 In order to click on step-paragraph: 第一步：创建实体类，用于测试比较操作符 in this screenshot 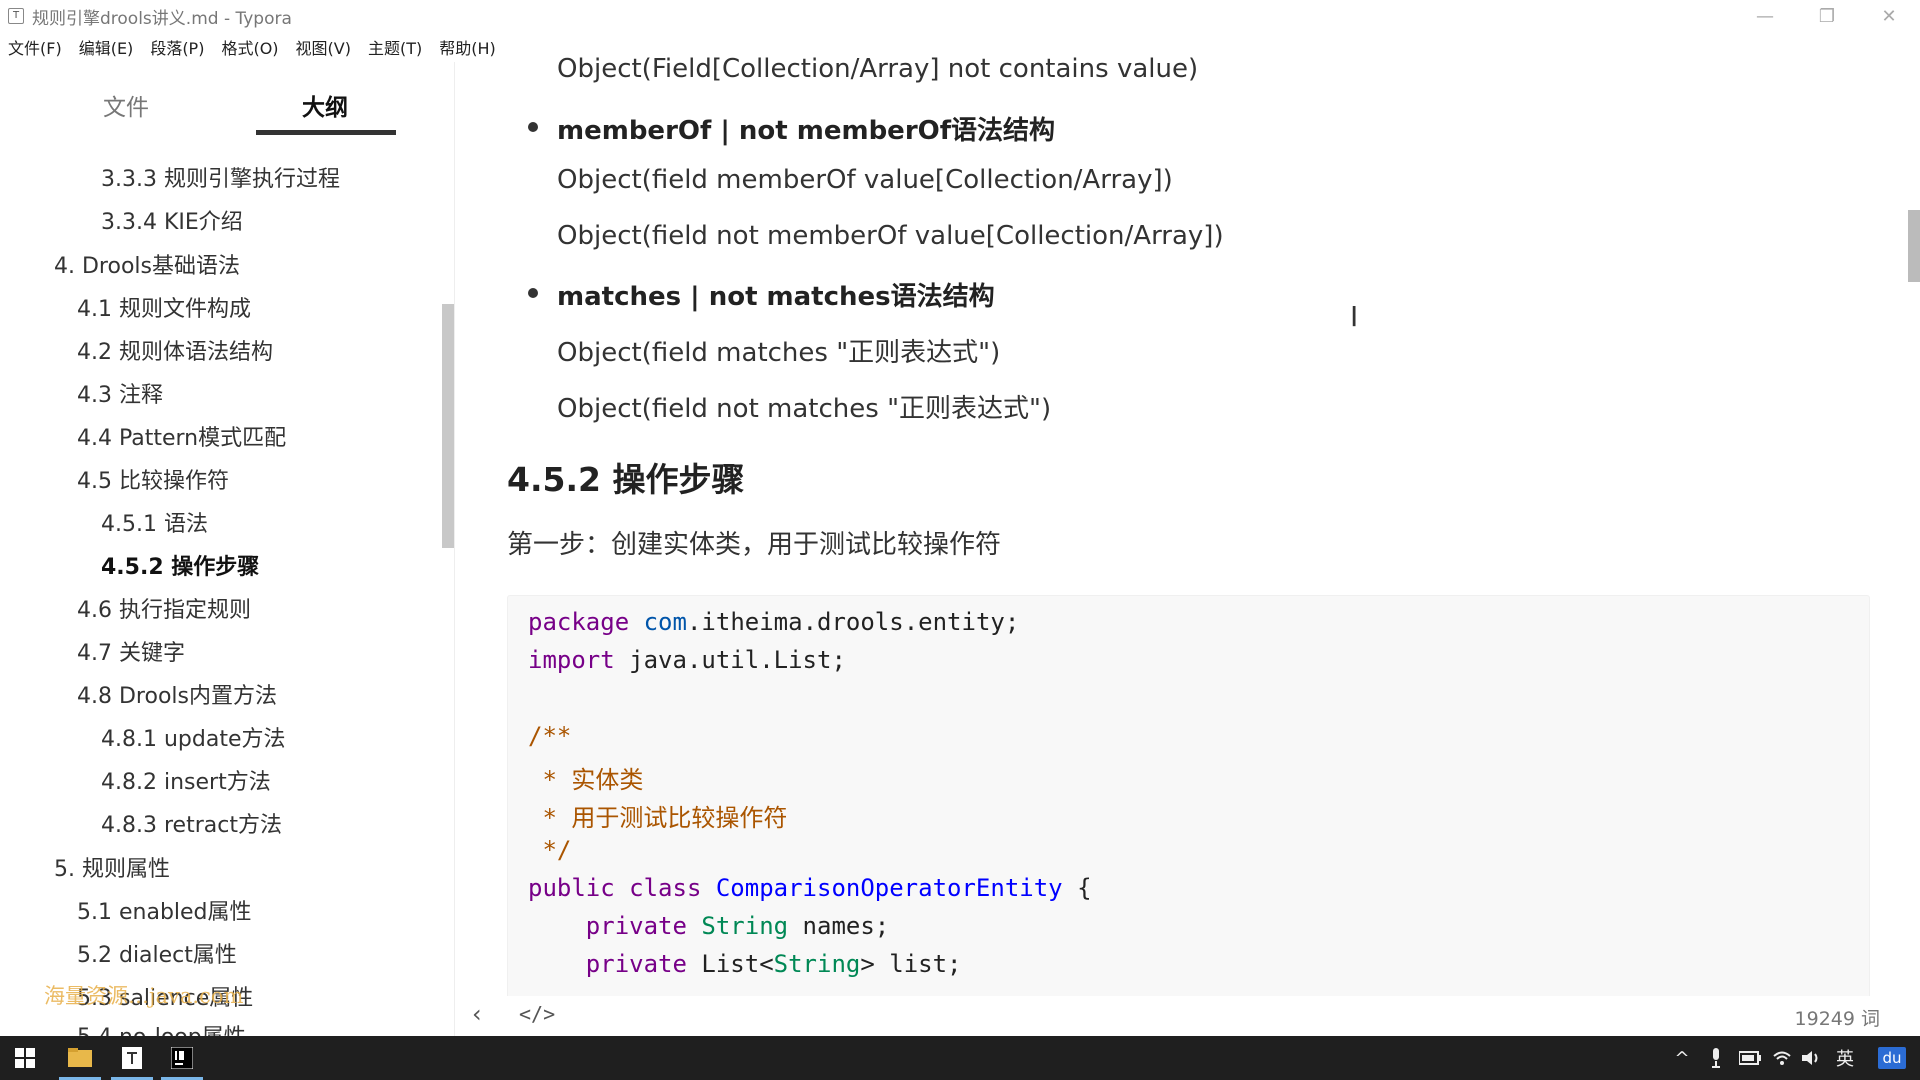, I will do `click(754, 545)`.